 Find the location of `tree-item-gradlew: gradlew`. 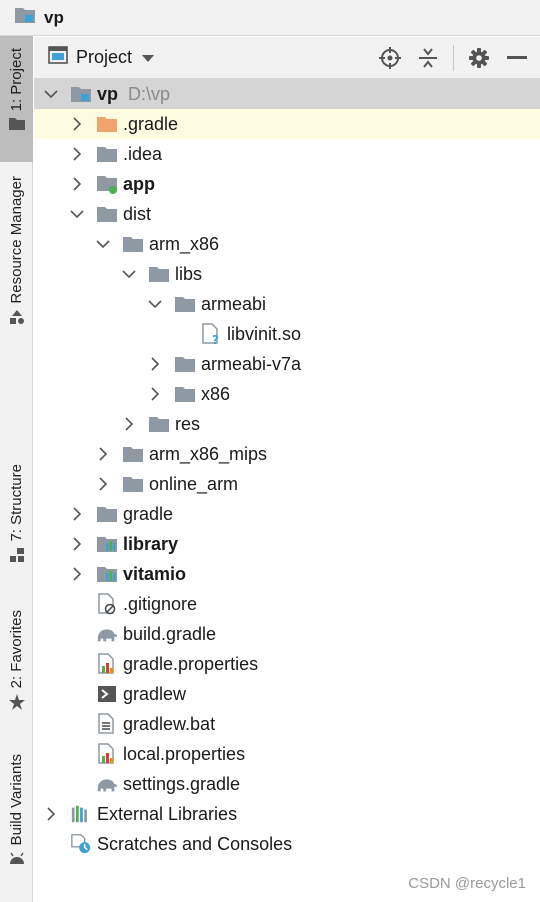

tree-item-gradlew: gradlew is located at coordinates (287, 694).